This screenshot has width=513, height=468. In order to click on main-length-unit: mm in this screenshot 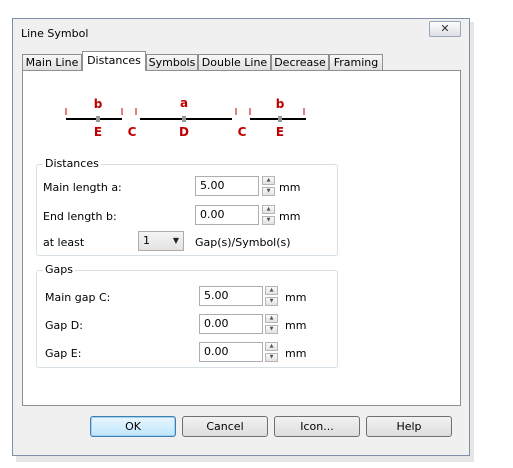, I will do `click(290, 187)`.